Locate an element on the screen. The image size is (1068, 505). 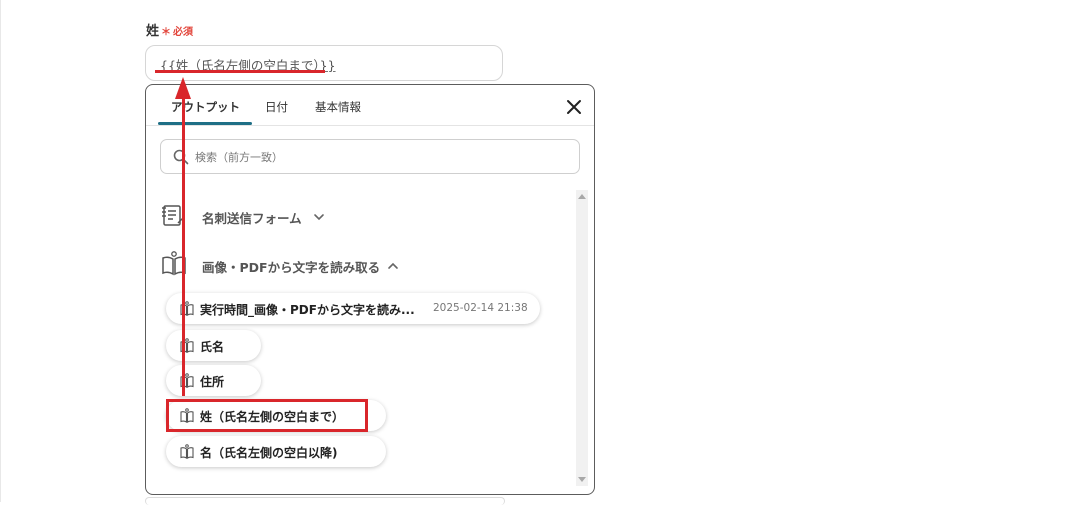
scroll-up-arrow is located at coordinates (582, 196).